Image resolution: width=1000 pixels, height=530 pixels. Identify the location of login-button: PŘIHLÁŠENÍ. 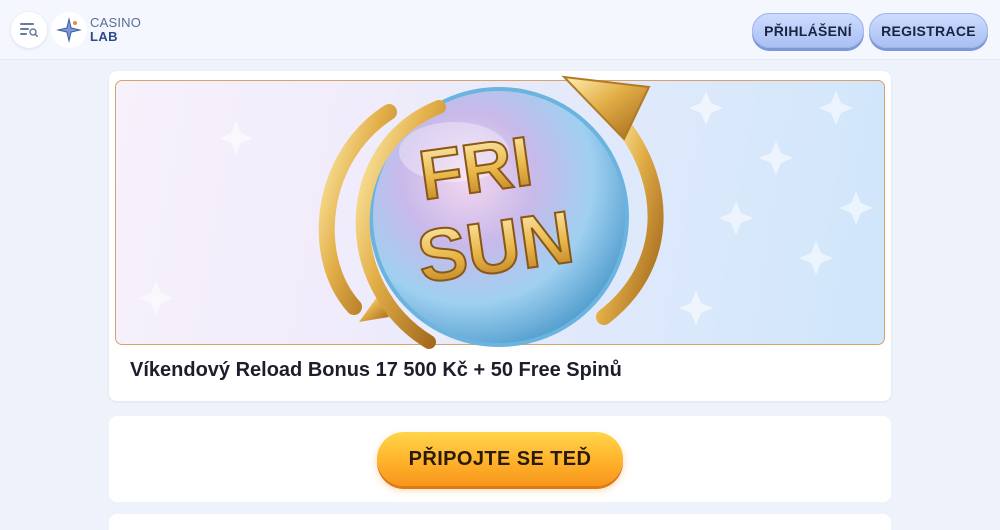
(808, 30).